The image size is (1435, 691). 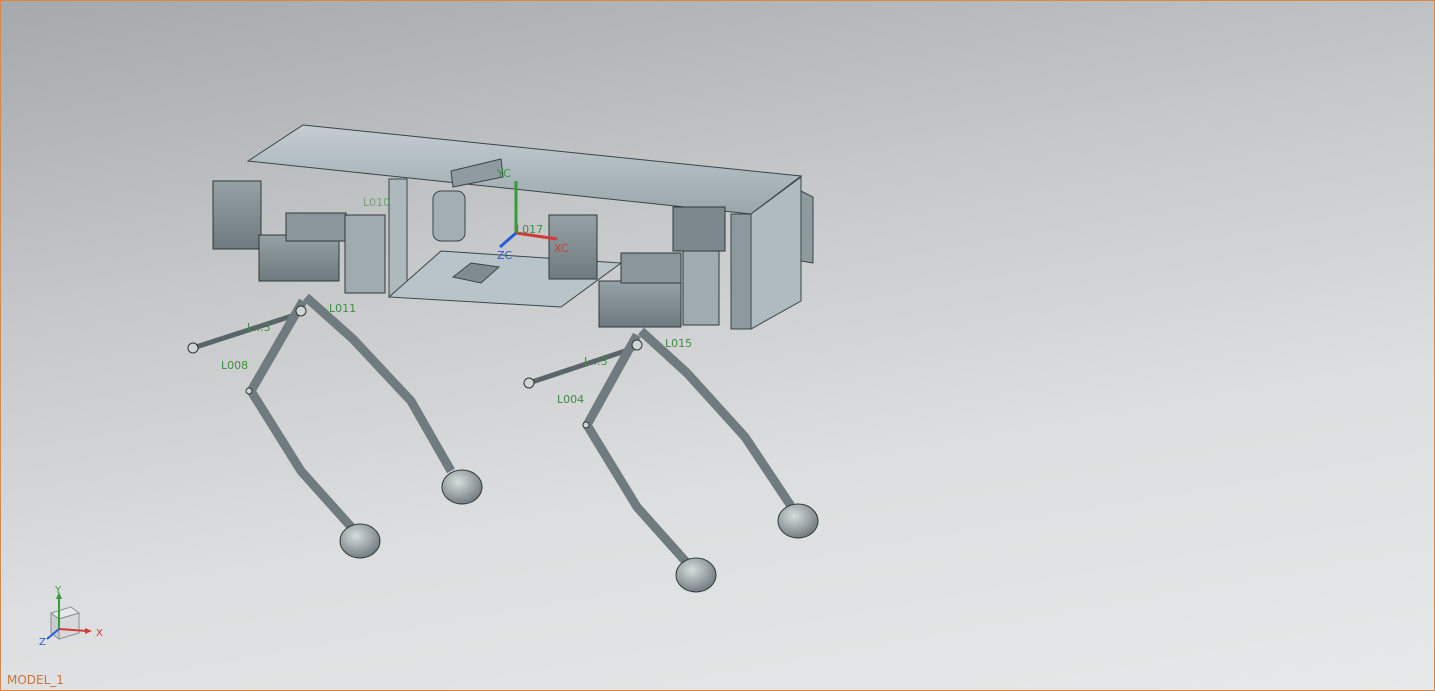 What do you see at coordinates (503, 173) in the screenshot?
I see `wcs-y-label: YC` at bounding box center [503, 173].